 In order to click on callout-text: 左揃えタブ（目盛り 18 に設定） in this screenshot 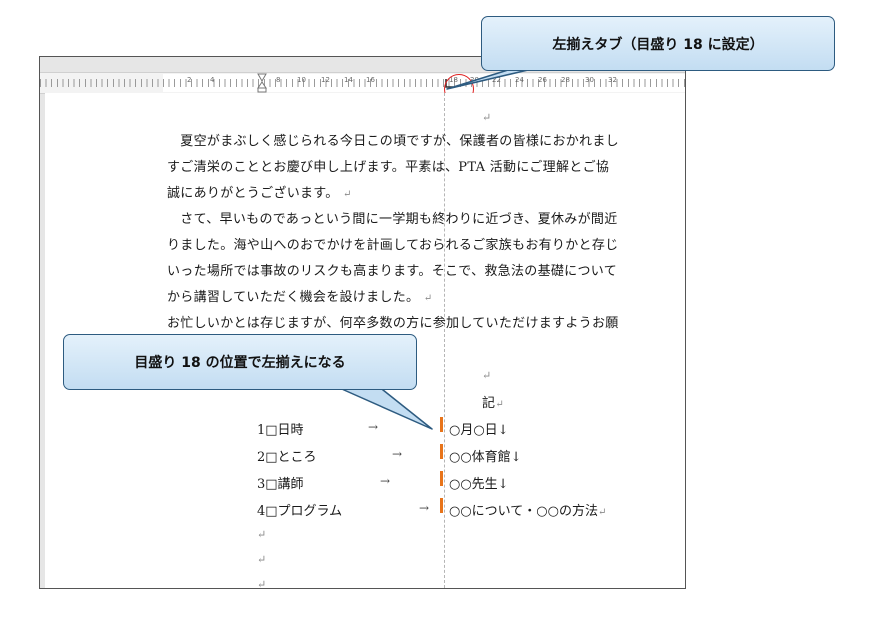, I will do `click(658, 44)`.